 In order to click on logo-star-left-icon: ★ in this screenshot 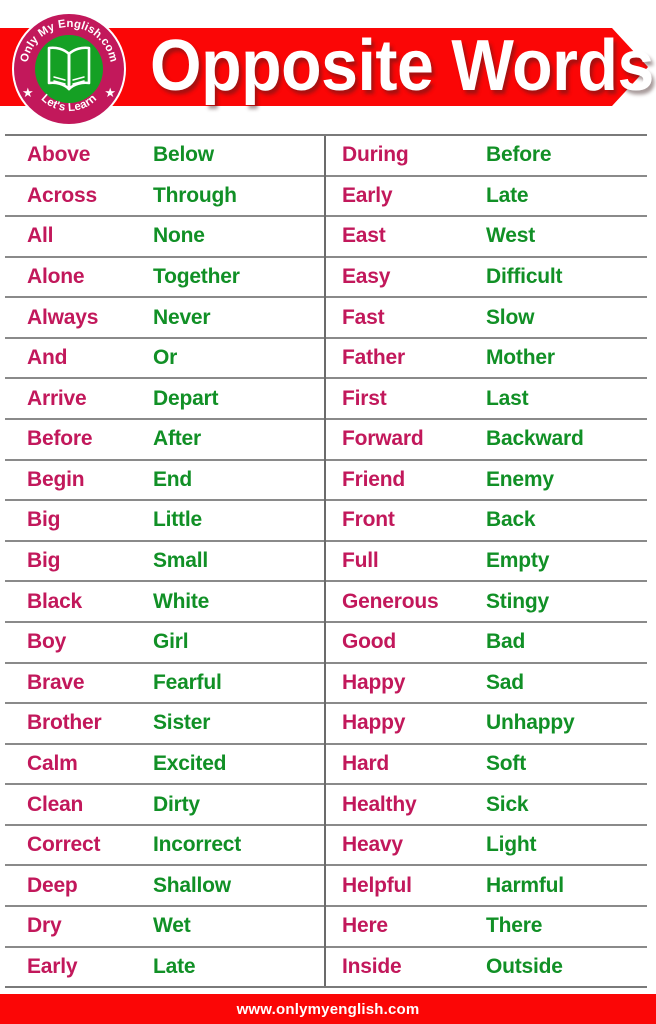, I will do `click(28, 92)`.